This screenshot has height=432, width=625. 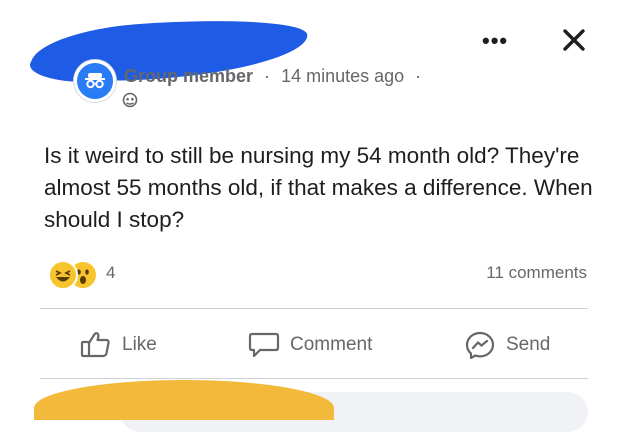 I want to click on like-label: Like, so click(x=139, y=344).